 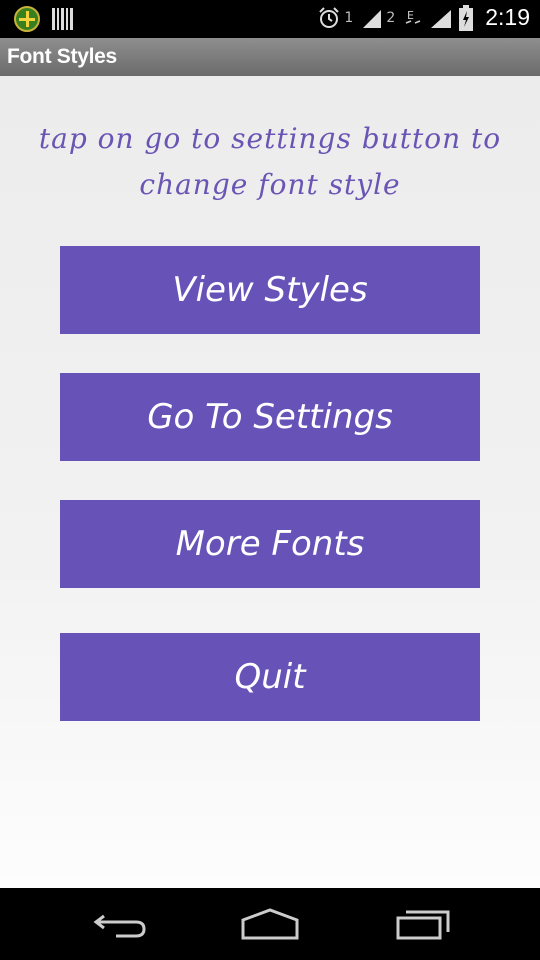 I want to click on quit-button: Quit, so click(x=270, y=677).